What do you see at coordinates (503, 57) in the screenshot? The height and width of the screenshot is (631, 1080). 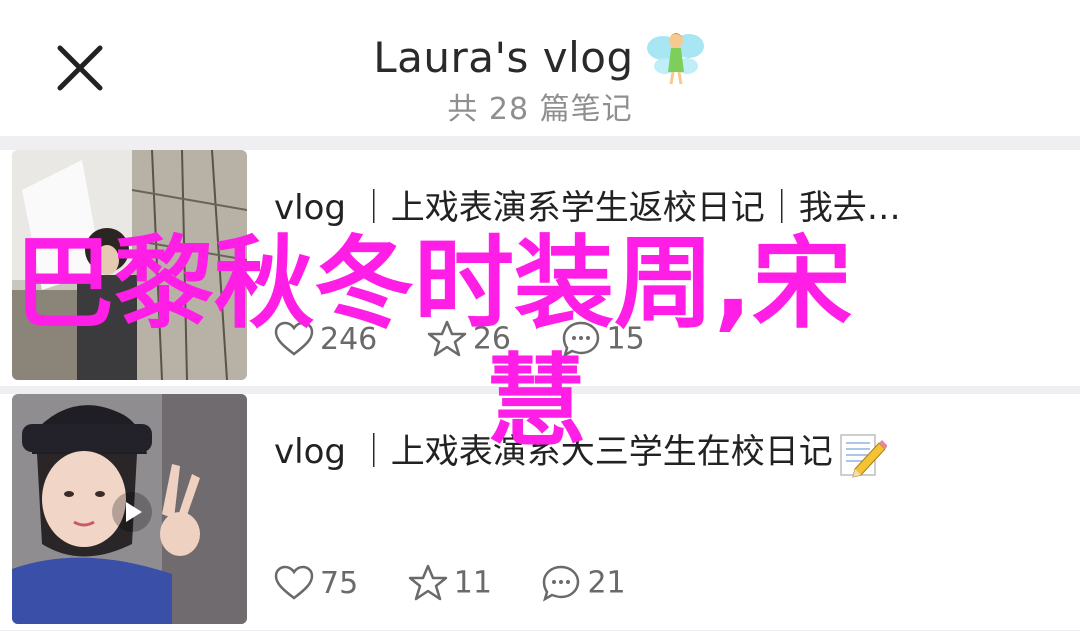 I see `page-title: Laura's vlog` at bounding box center [503, 57].